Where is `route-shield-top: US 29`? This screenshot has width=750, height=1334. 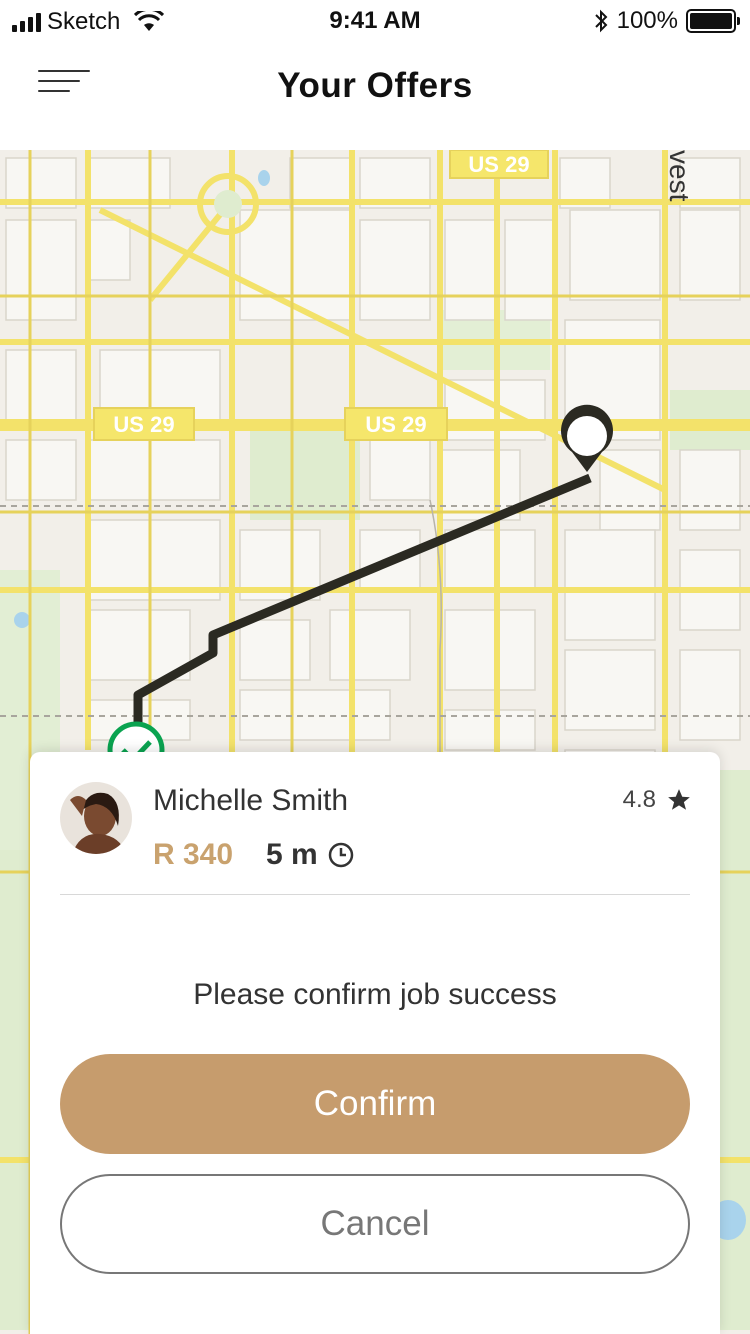 route-shield-top: US 29 is located at coordinates (499, 164).